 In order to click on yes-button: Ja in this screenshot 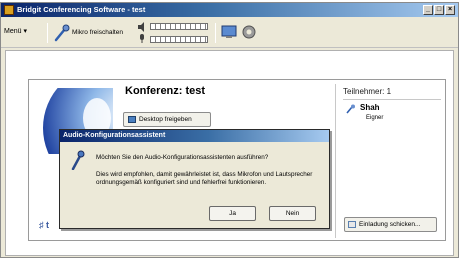, I will do `click(232, 213)`.